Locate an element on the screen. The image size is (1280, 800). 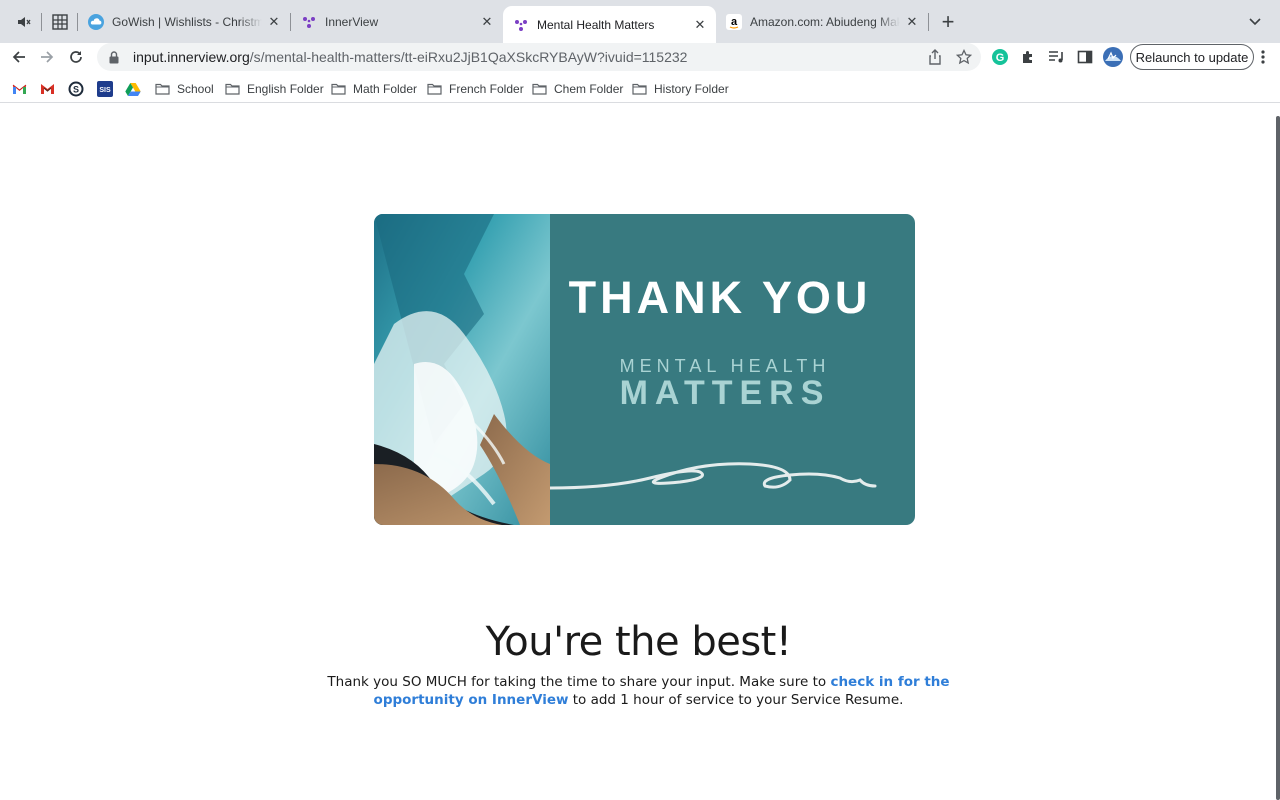
bookmark-folder-english: English Folder is located at coordinates (274, 89).